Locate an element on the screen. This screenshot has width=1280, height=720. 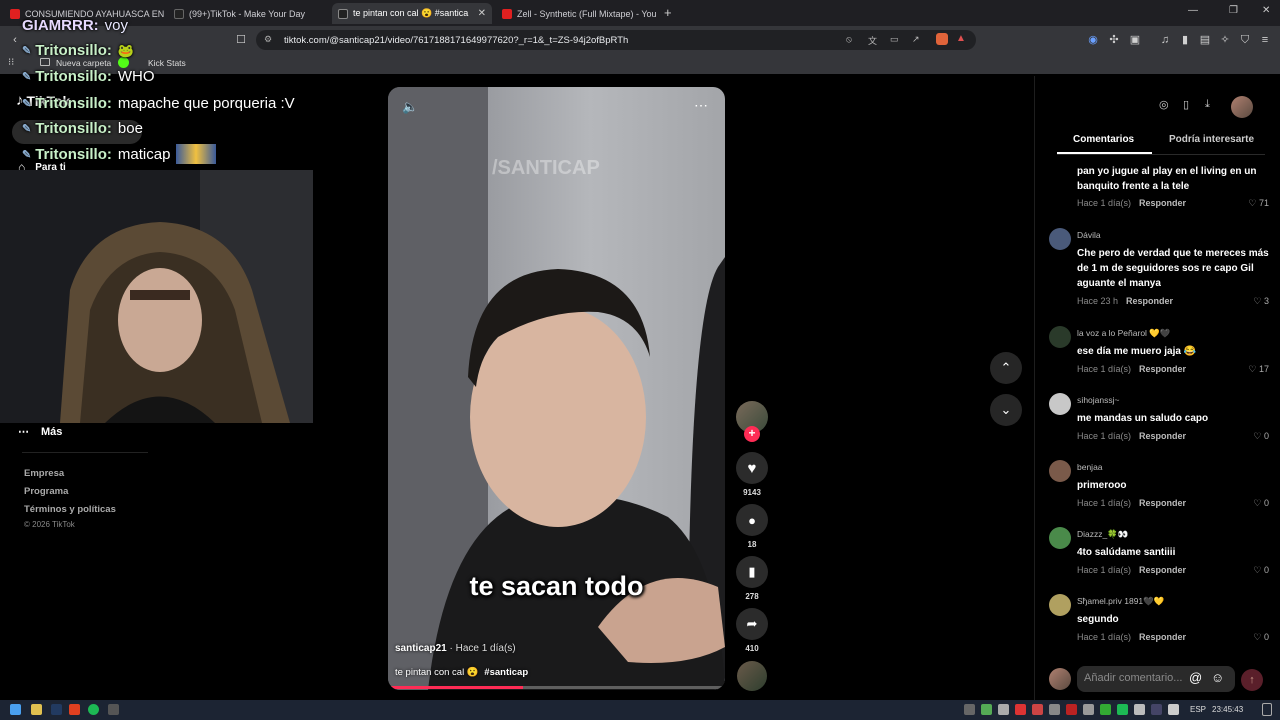
bookmark-icon: ☐ is located at coordinates (241, 40).